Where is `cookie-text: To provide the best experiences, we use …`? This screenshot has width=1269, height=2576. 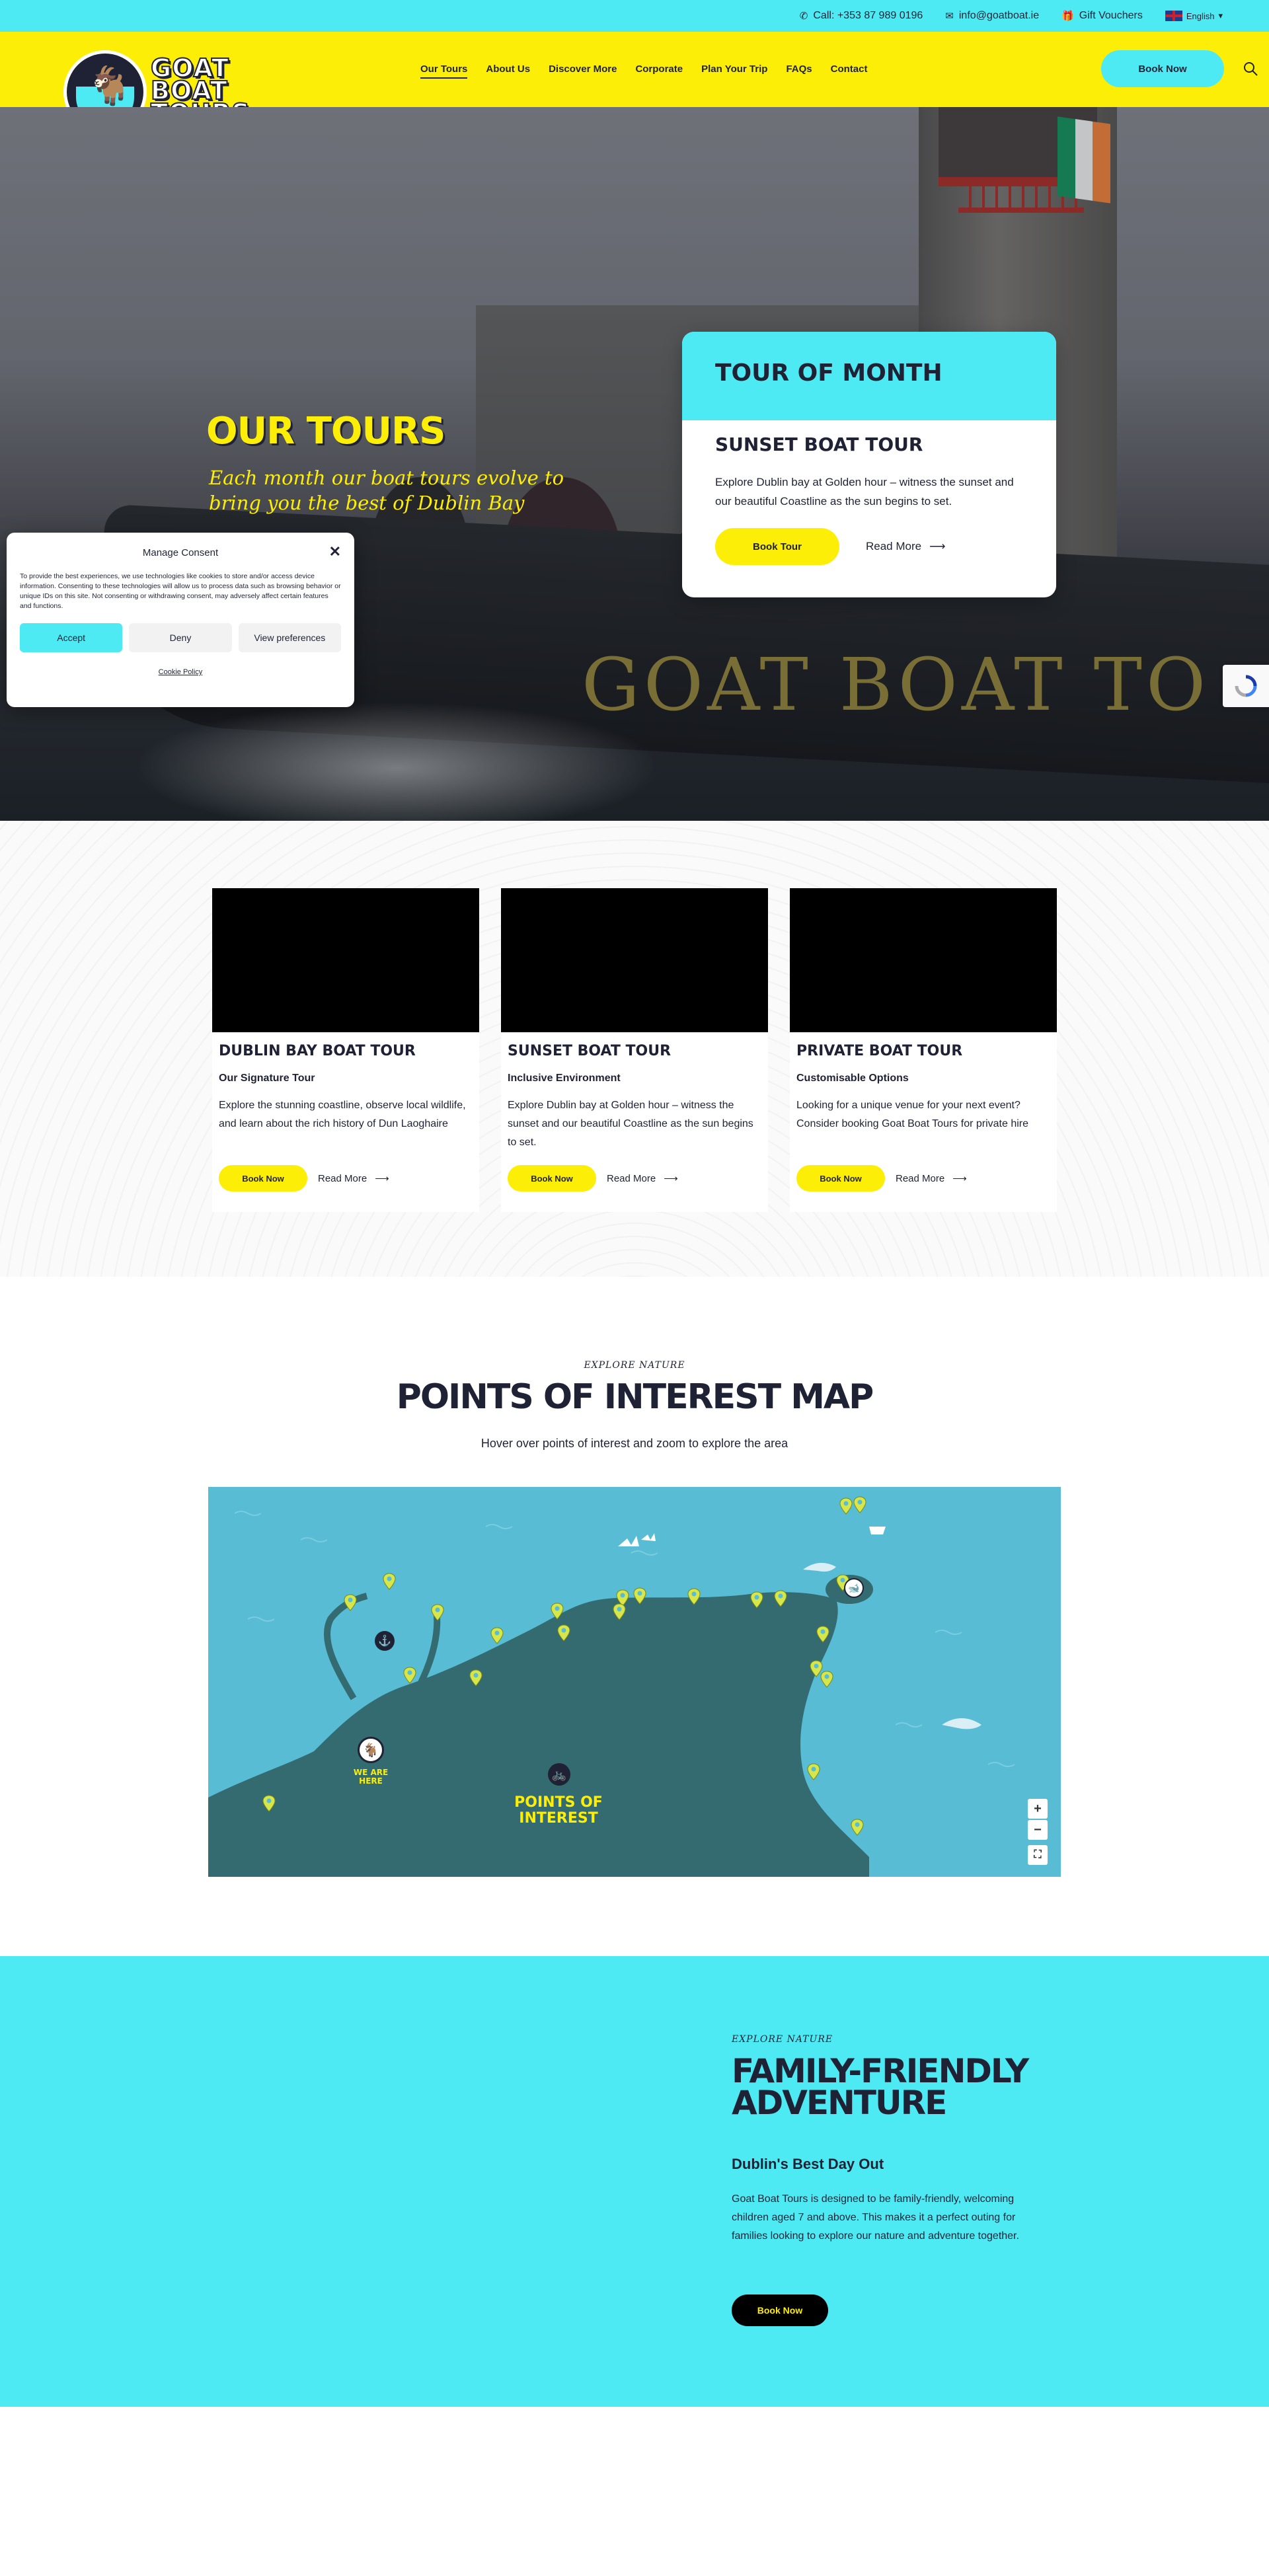 cookie-text: To provide the best experiences, we use … is located at coordinates (180, 591).